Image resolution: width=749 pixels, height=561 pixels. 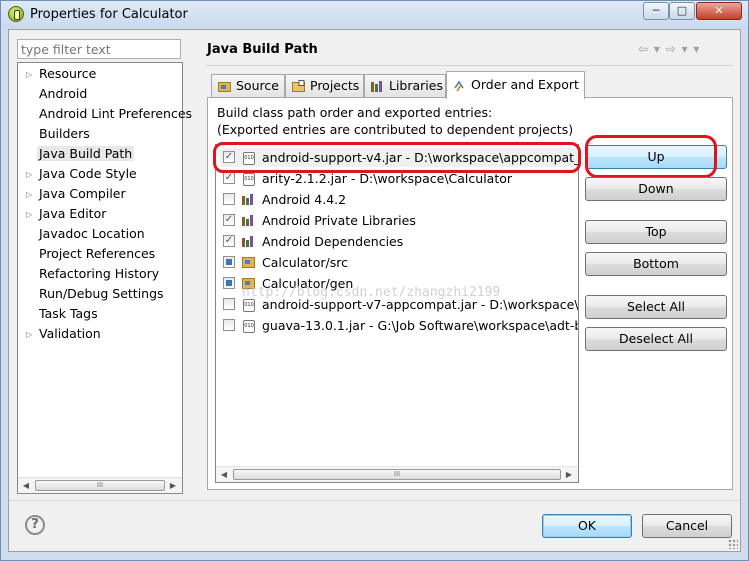 I want to click on sidebar-item-java-editor: Java Editor, so click(x=72, y=213).